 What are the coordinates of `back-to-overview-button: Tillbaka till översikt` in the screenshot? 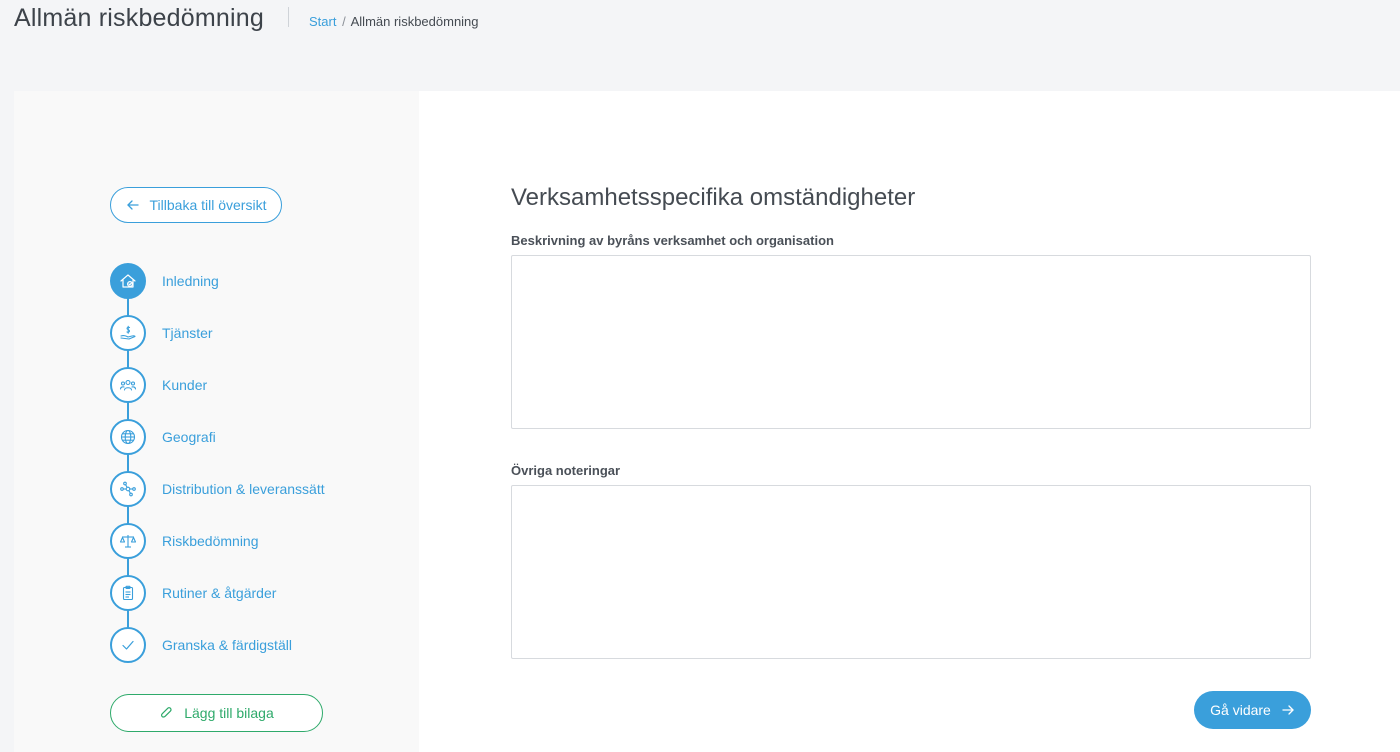 It's located at (196, 205).